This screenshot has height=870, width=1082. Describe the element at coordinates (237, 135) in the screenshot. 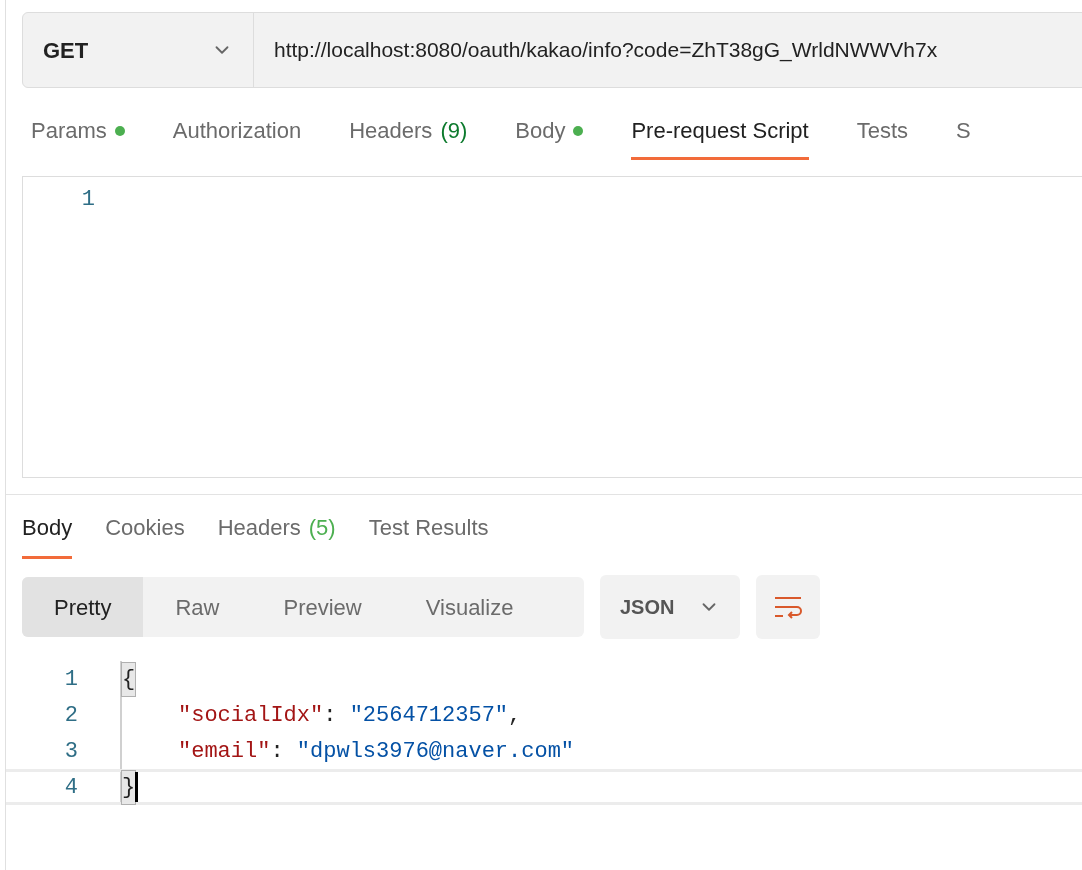

I see `request-tab: Authorization` at that location.